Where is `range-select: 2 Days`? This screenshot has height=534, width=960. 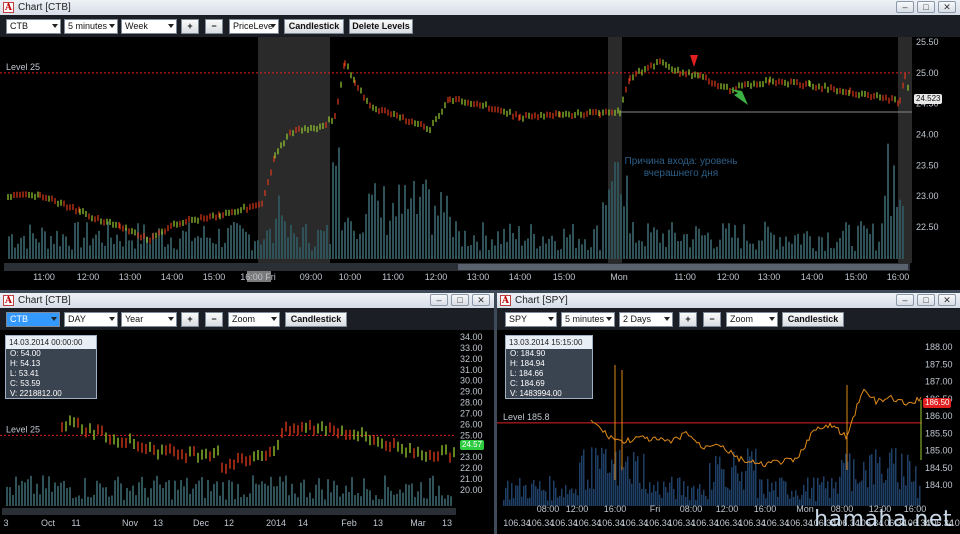
range-select: 2 Days is located at coordinates (646, 319).